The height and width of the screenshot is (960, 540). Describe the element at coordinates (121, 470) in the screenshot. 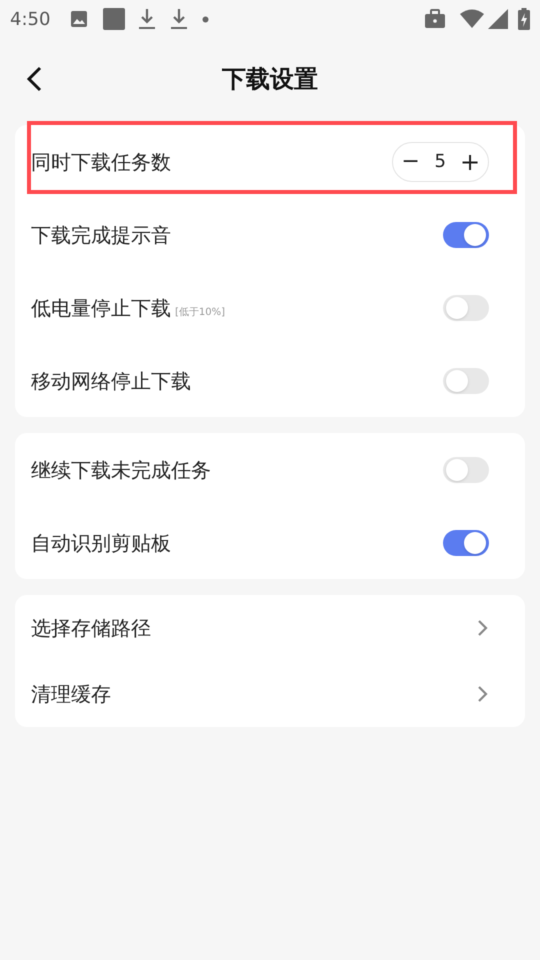

I see `setting-label: 继续下载未完成任务` at that location.